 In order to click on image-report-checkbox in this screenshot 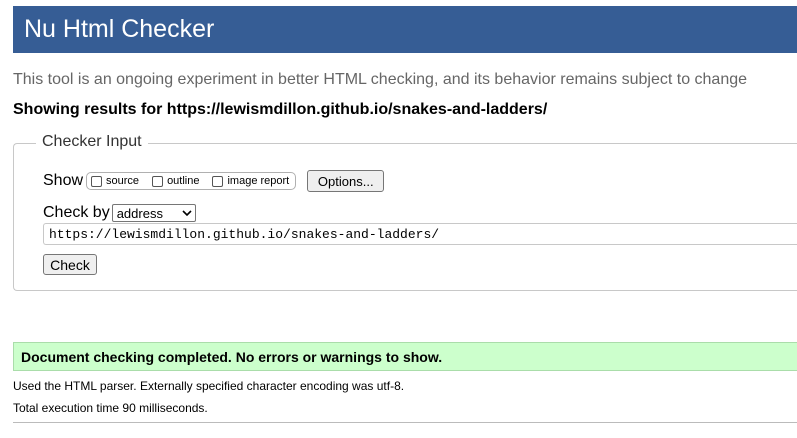, I will do `click(218, 181)`.